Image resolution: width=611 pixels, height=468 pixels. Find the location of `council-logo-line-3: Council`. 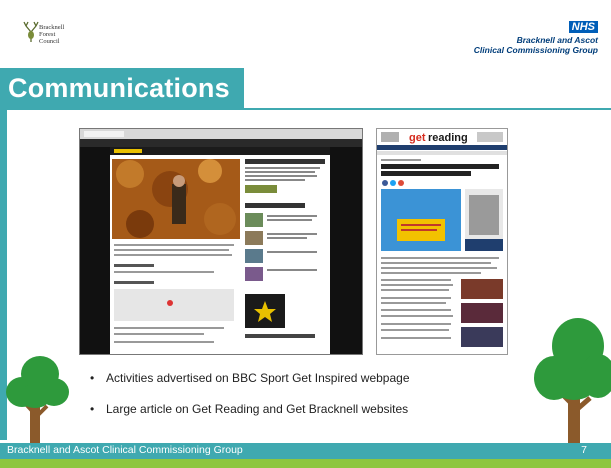

council-logo-line-3: Council is located at coordinates (49, 41).